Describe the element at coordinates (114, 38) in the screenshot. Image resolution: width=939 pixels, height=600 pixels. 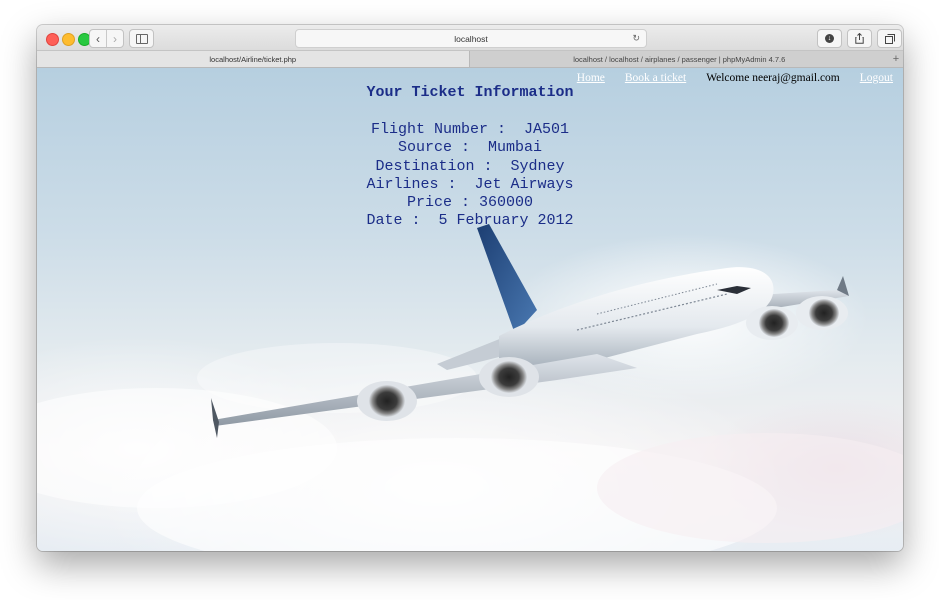
I see `forward-icon: ›` at that location.